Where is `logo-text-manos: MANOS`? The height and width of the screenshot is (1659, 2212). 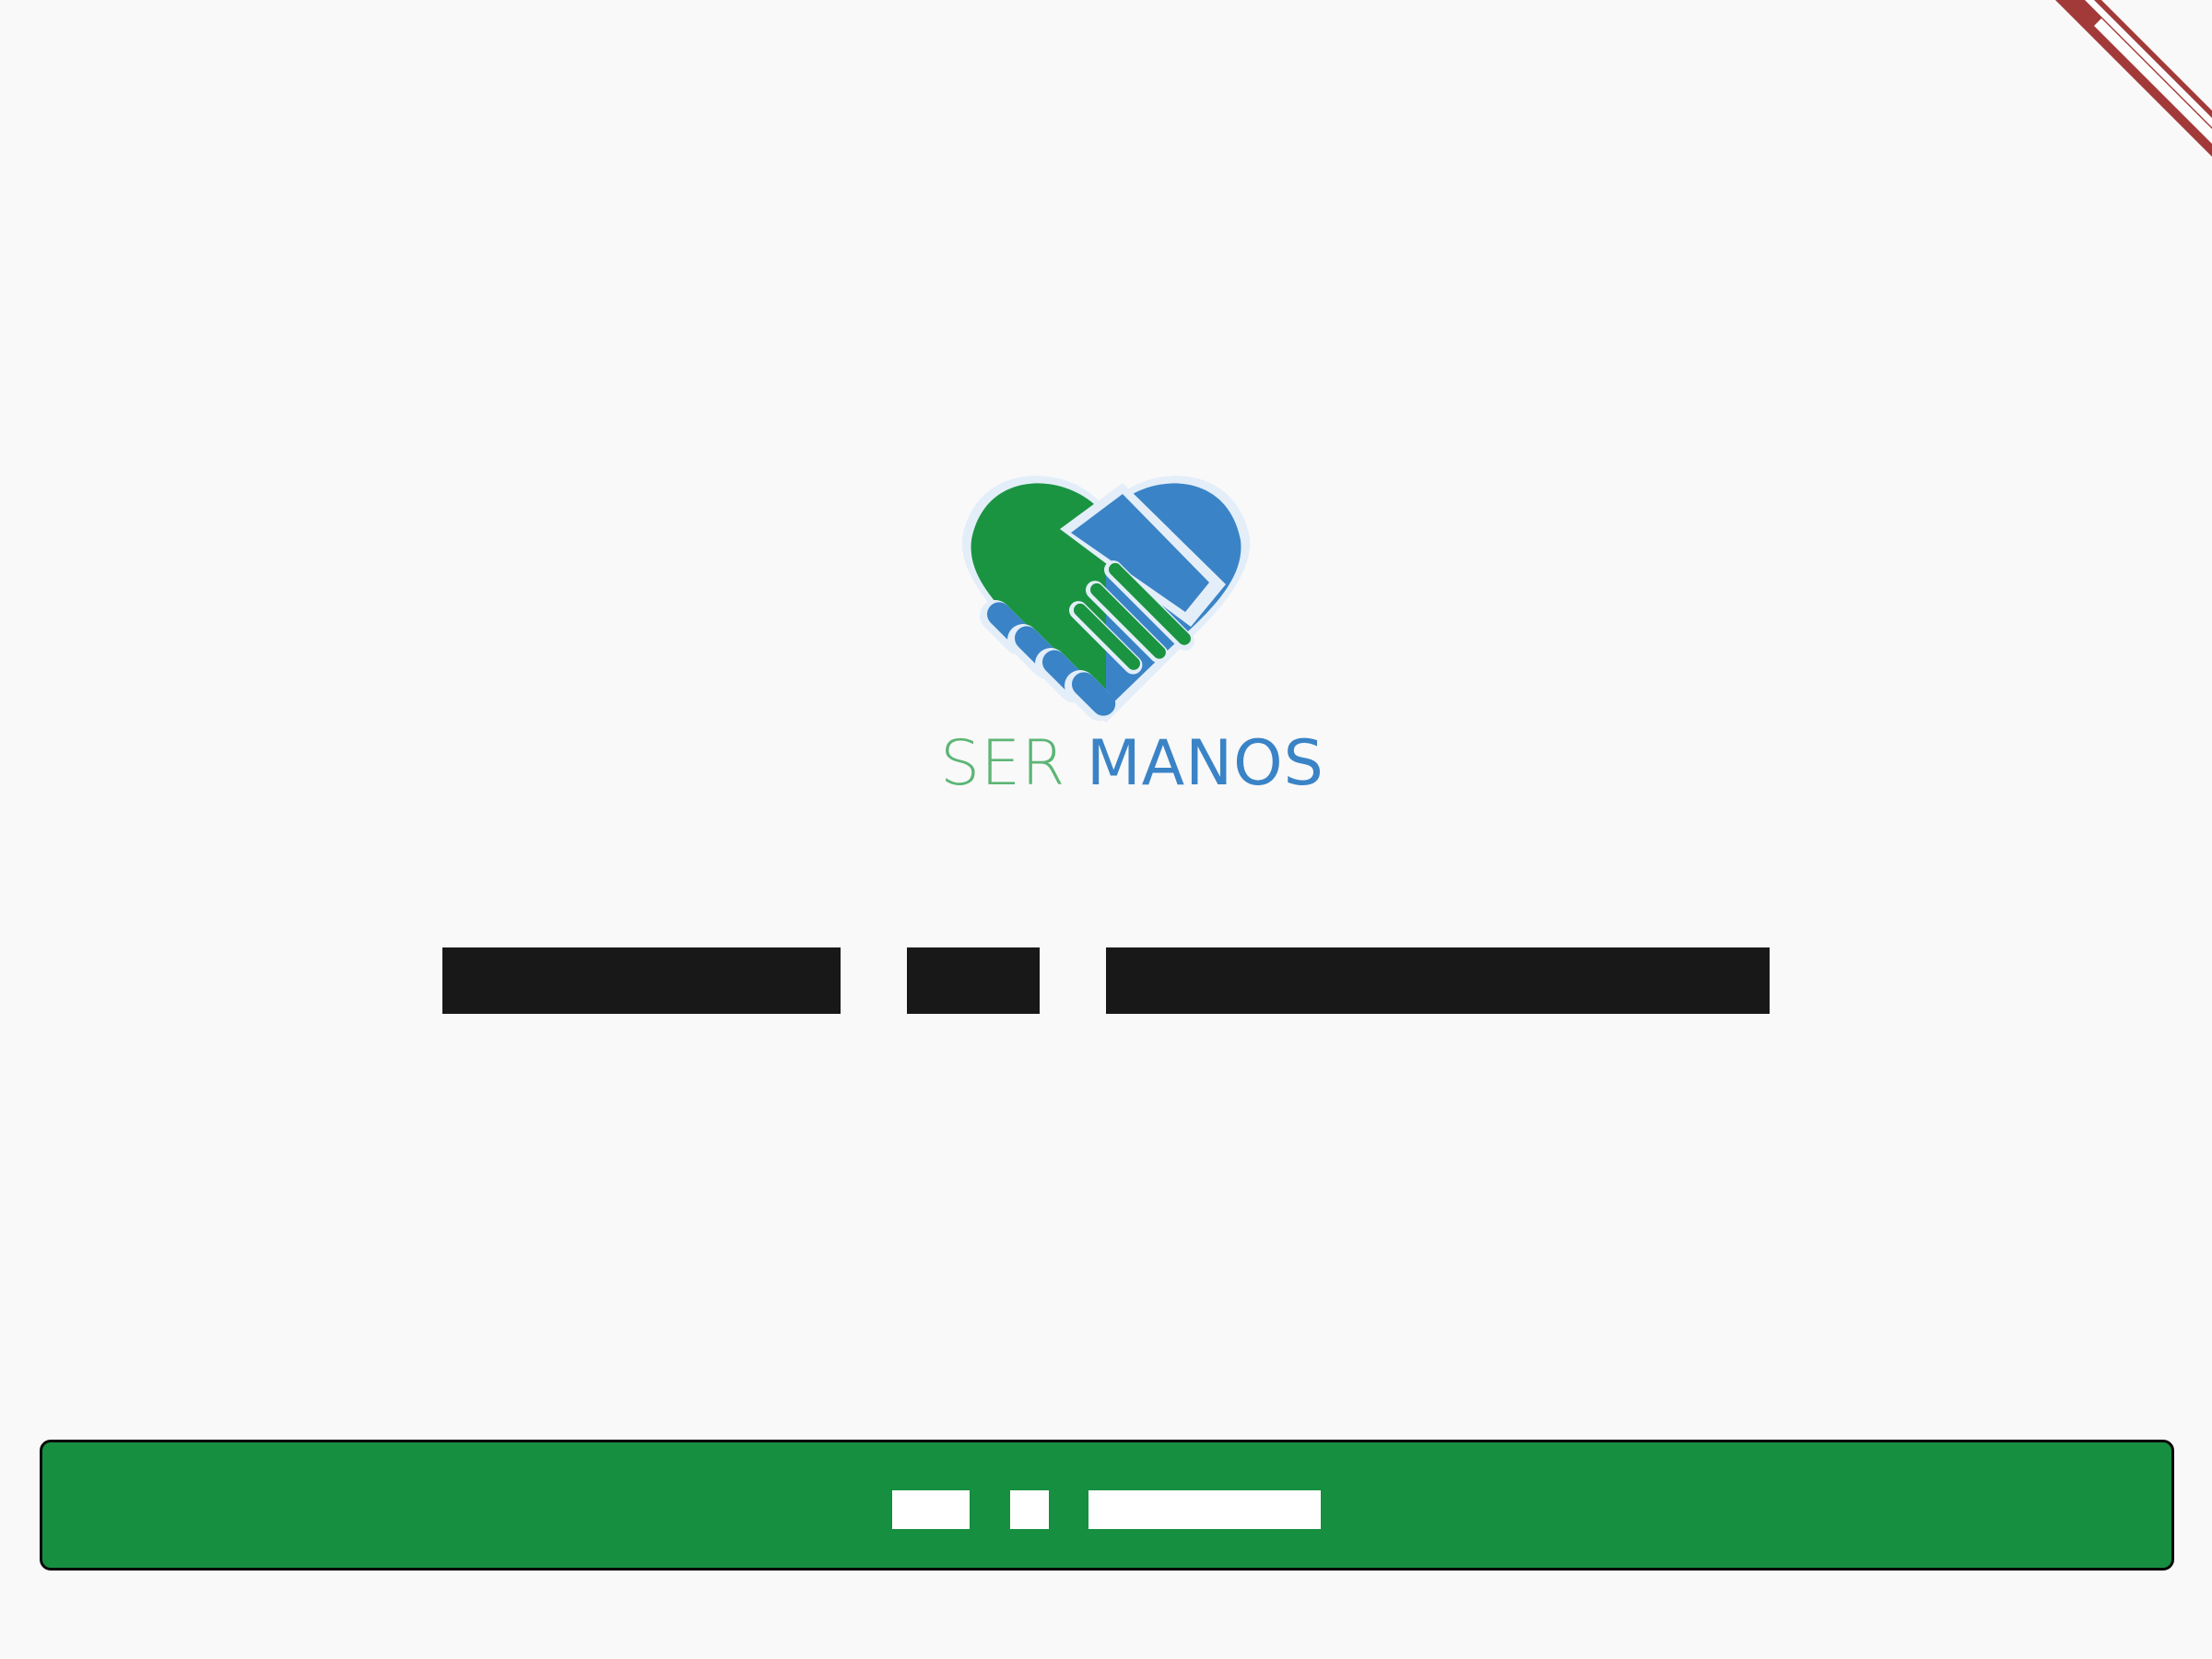
logo-text-manos: MANOS is located at coordinates (1205, 763).